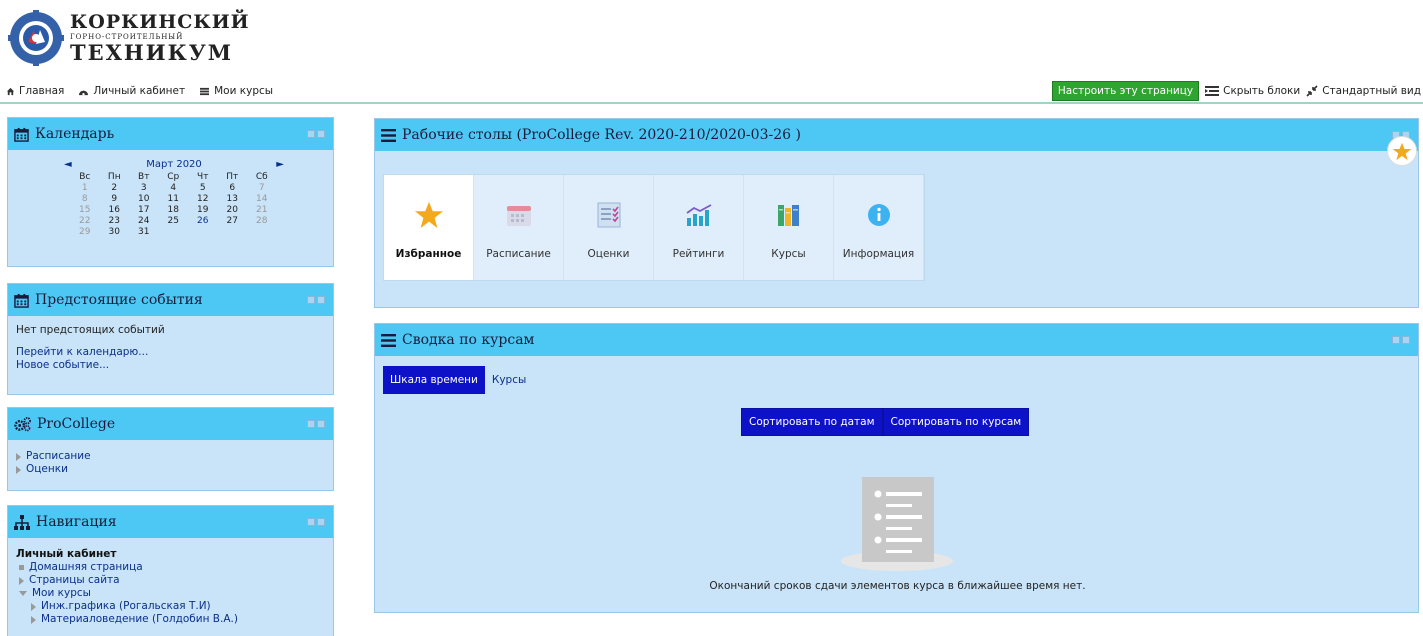 This screenshot has width=1423, height=636. What do you see at coordinates (1363, 91) in the screenshot?
I see `standard-view-link: Стандартный вид` at bounding box center [1363, 91].